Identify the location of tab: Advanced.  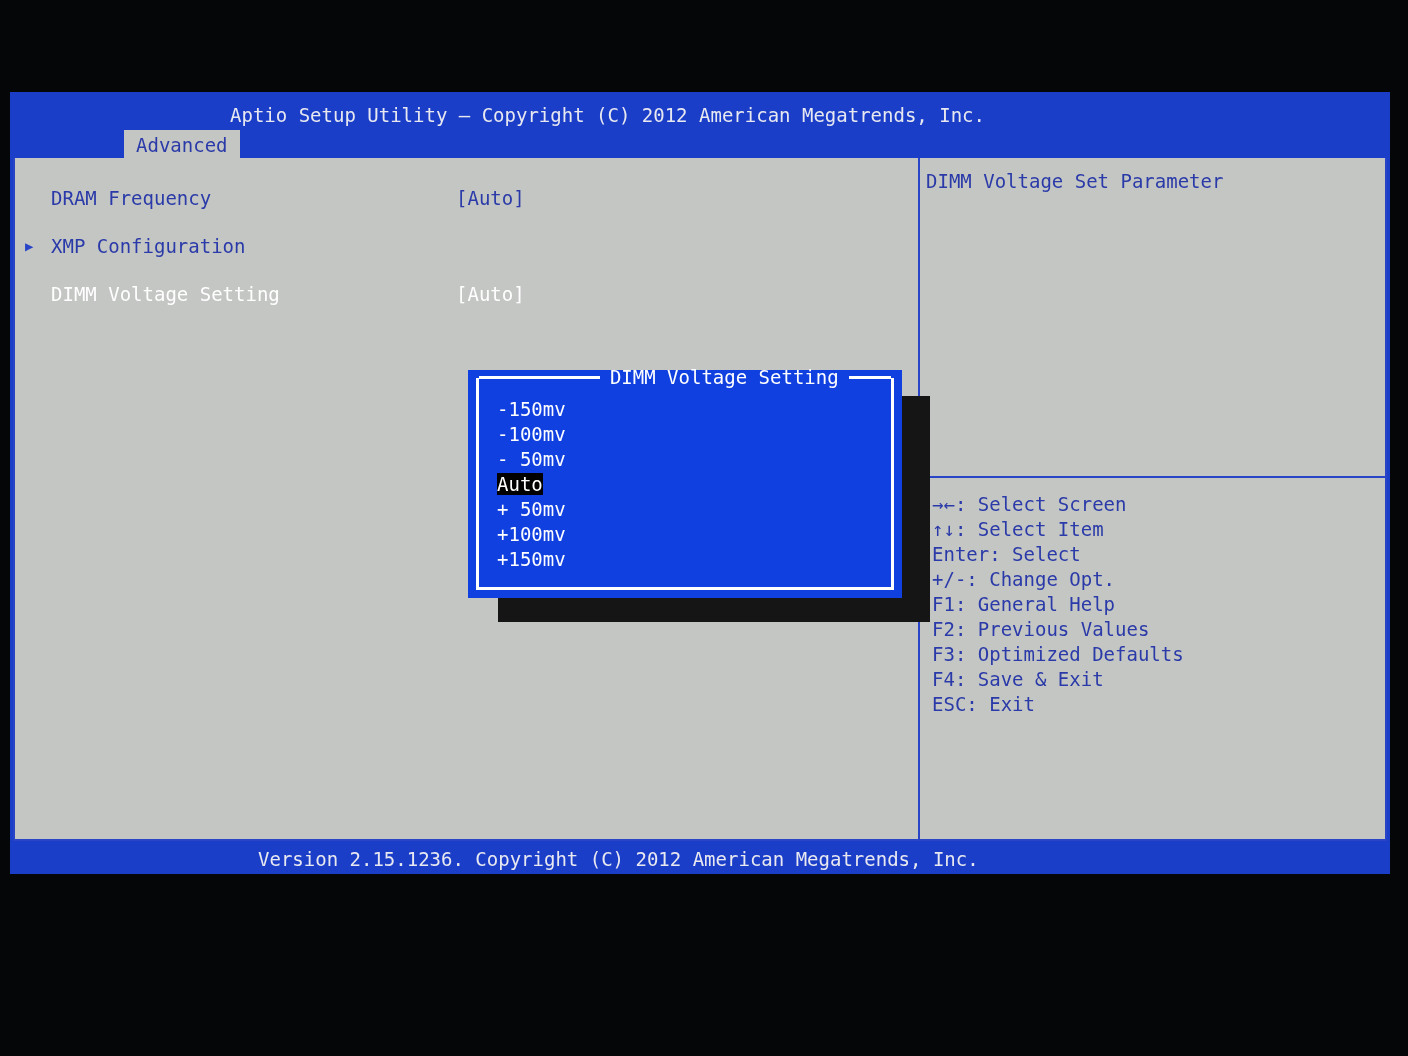
(182, 144).